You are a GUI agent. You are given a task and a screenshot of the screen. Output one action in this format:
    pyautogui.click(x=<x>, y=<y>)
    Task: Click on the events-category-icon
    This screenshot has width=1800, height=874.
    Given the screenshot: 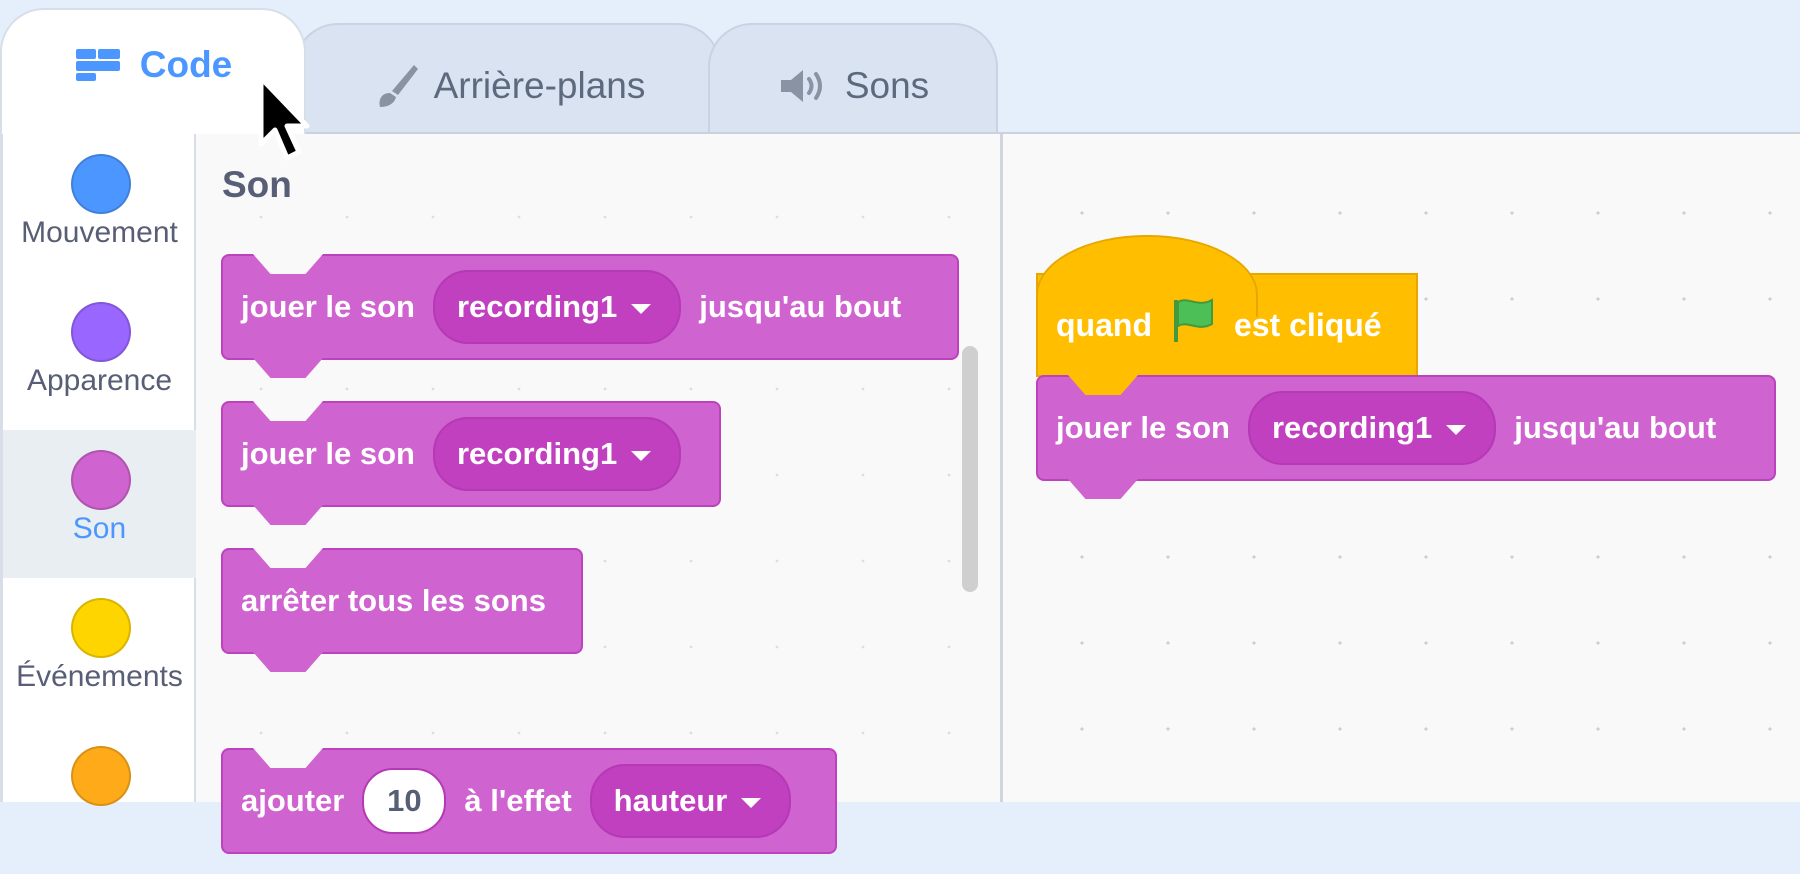 What is the action you would take?
    pyautogui.click(x=101, y=628)
    